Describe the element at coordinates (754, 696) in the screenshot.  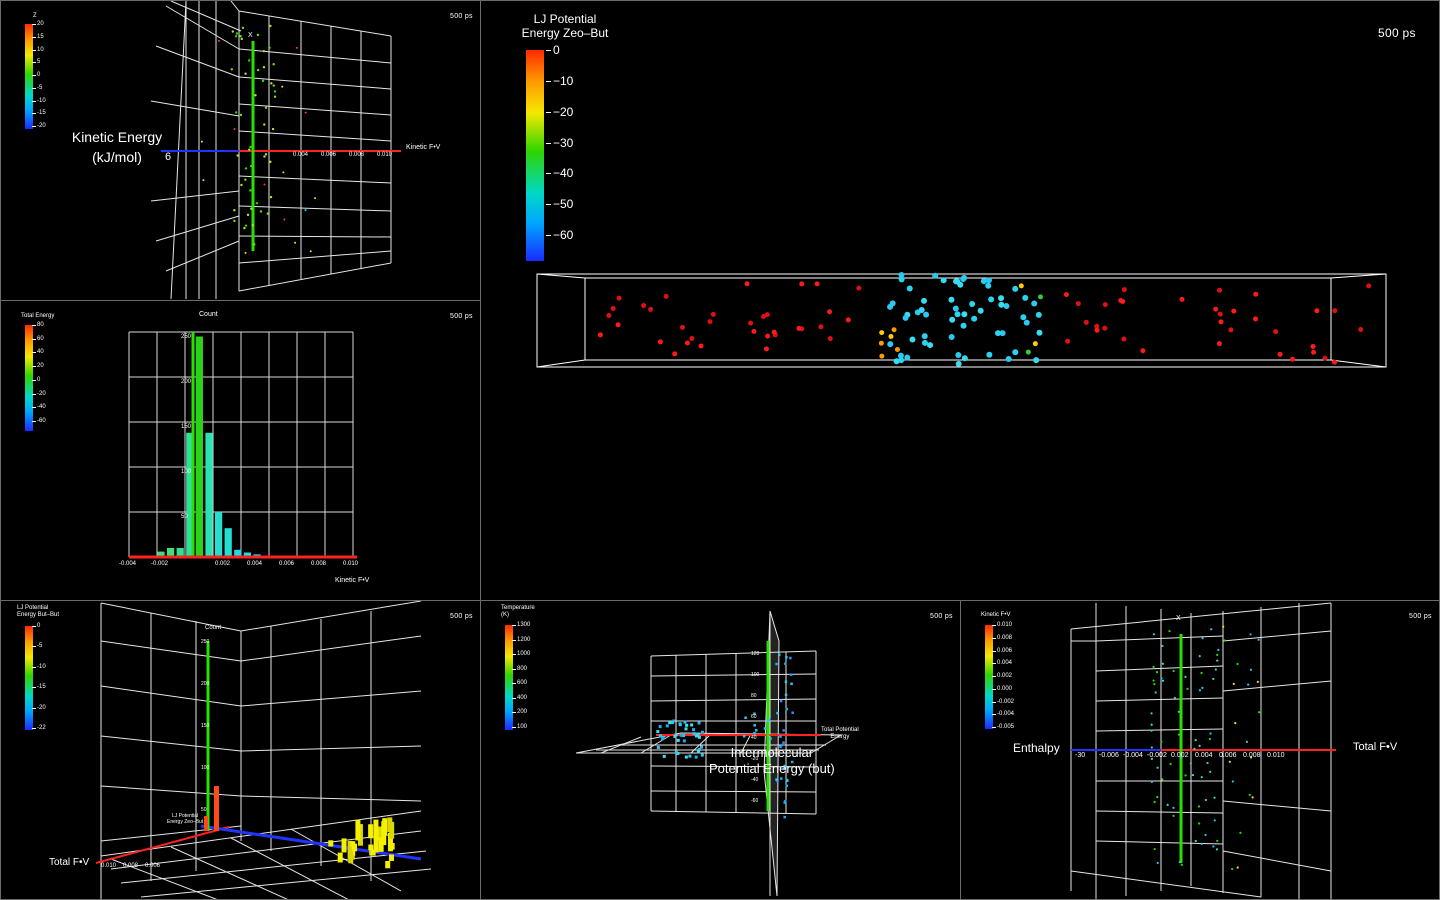
I see `axis-tick: 80` at that location.